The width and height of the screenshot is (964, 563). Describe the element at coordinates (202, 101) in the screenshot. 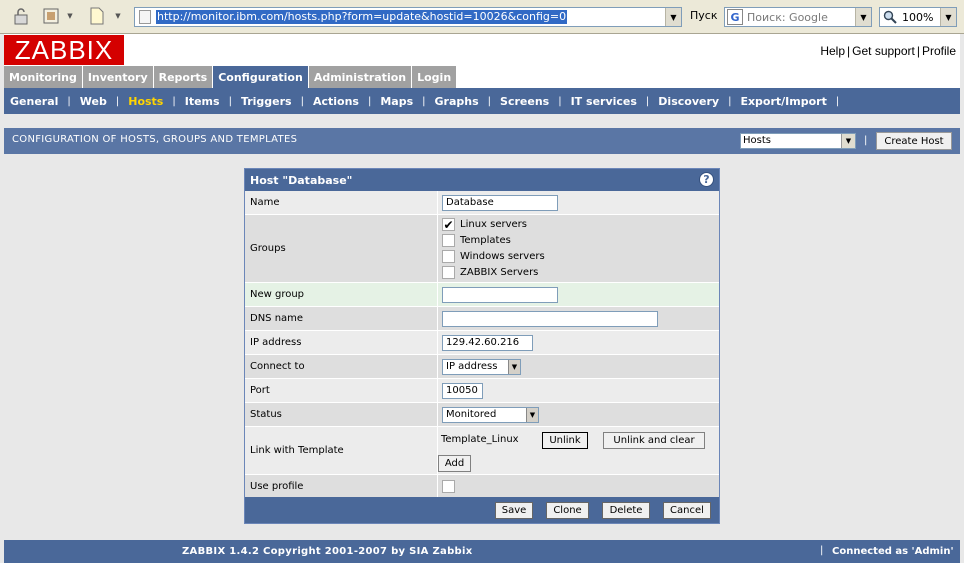

I see `subnav-items: Items` at that location.